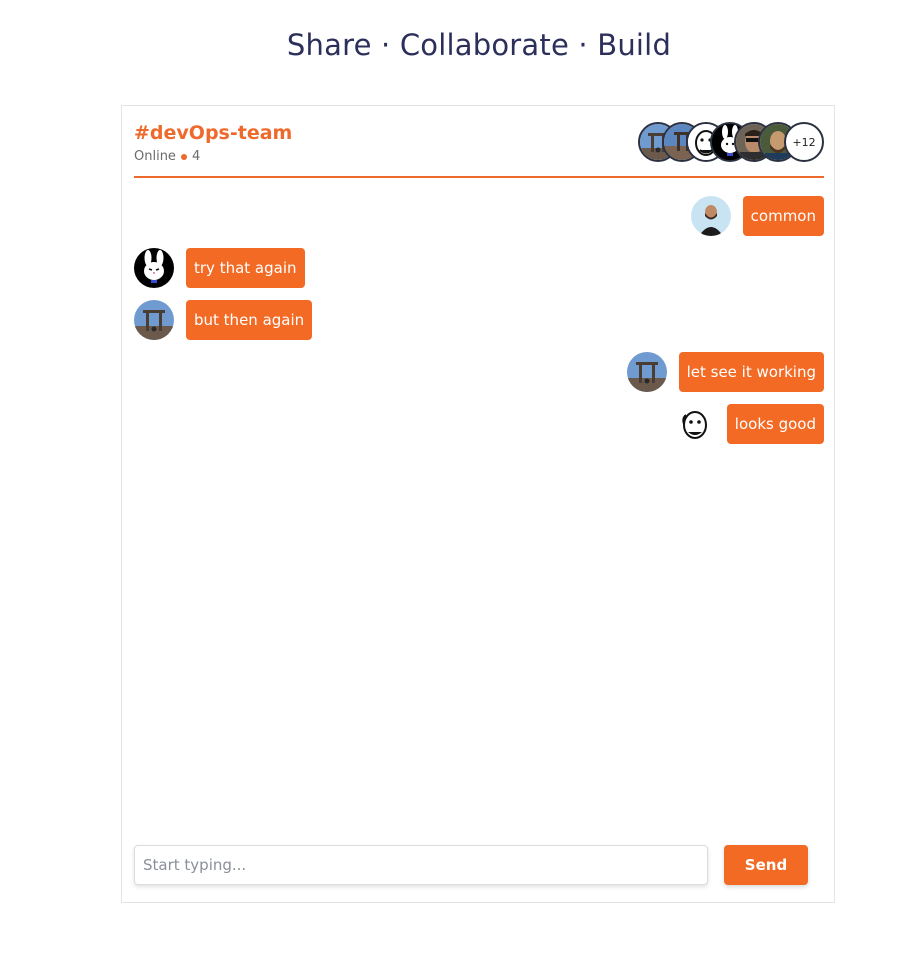  I want to click on channel-name: #devOps-team, so click(213, 133).